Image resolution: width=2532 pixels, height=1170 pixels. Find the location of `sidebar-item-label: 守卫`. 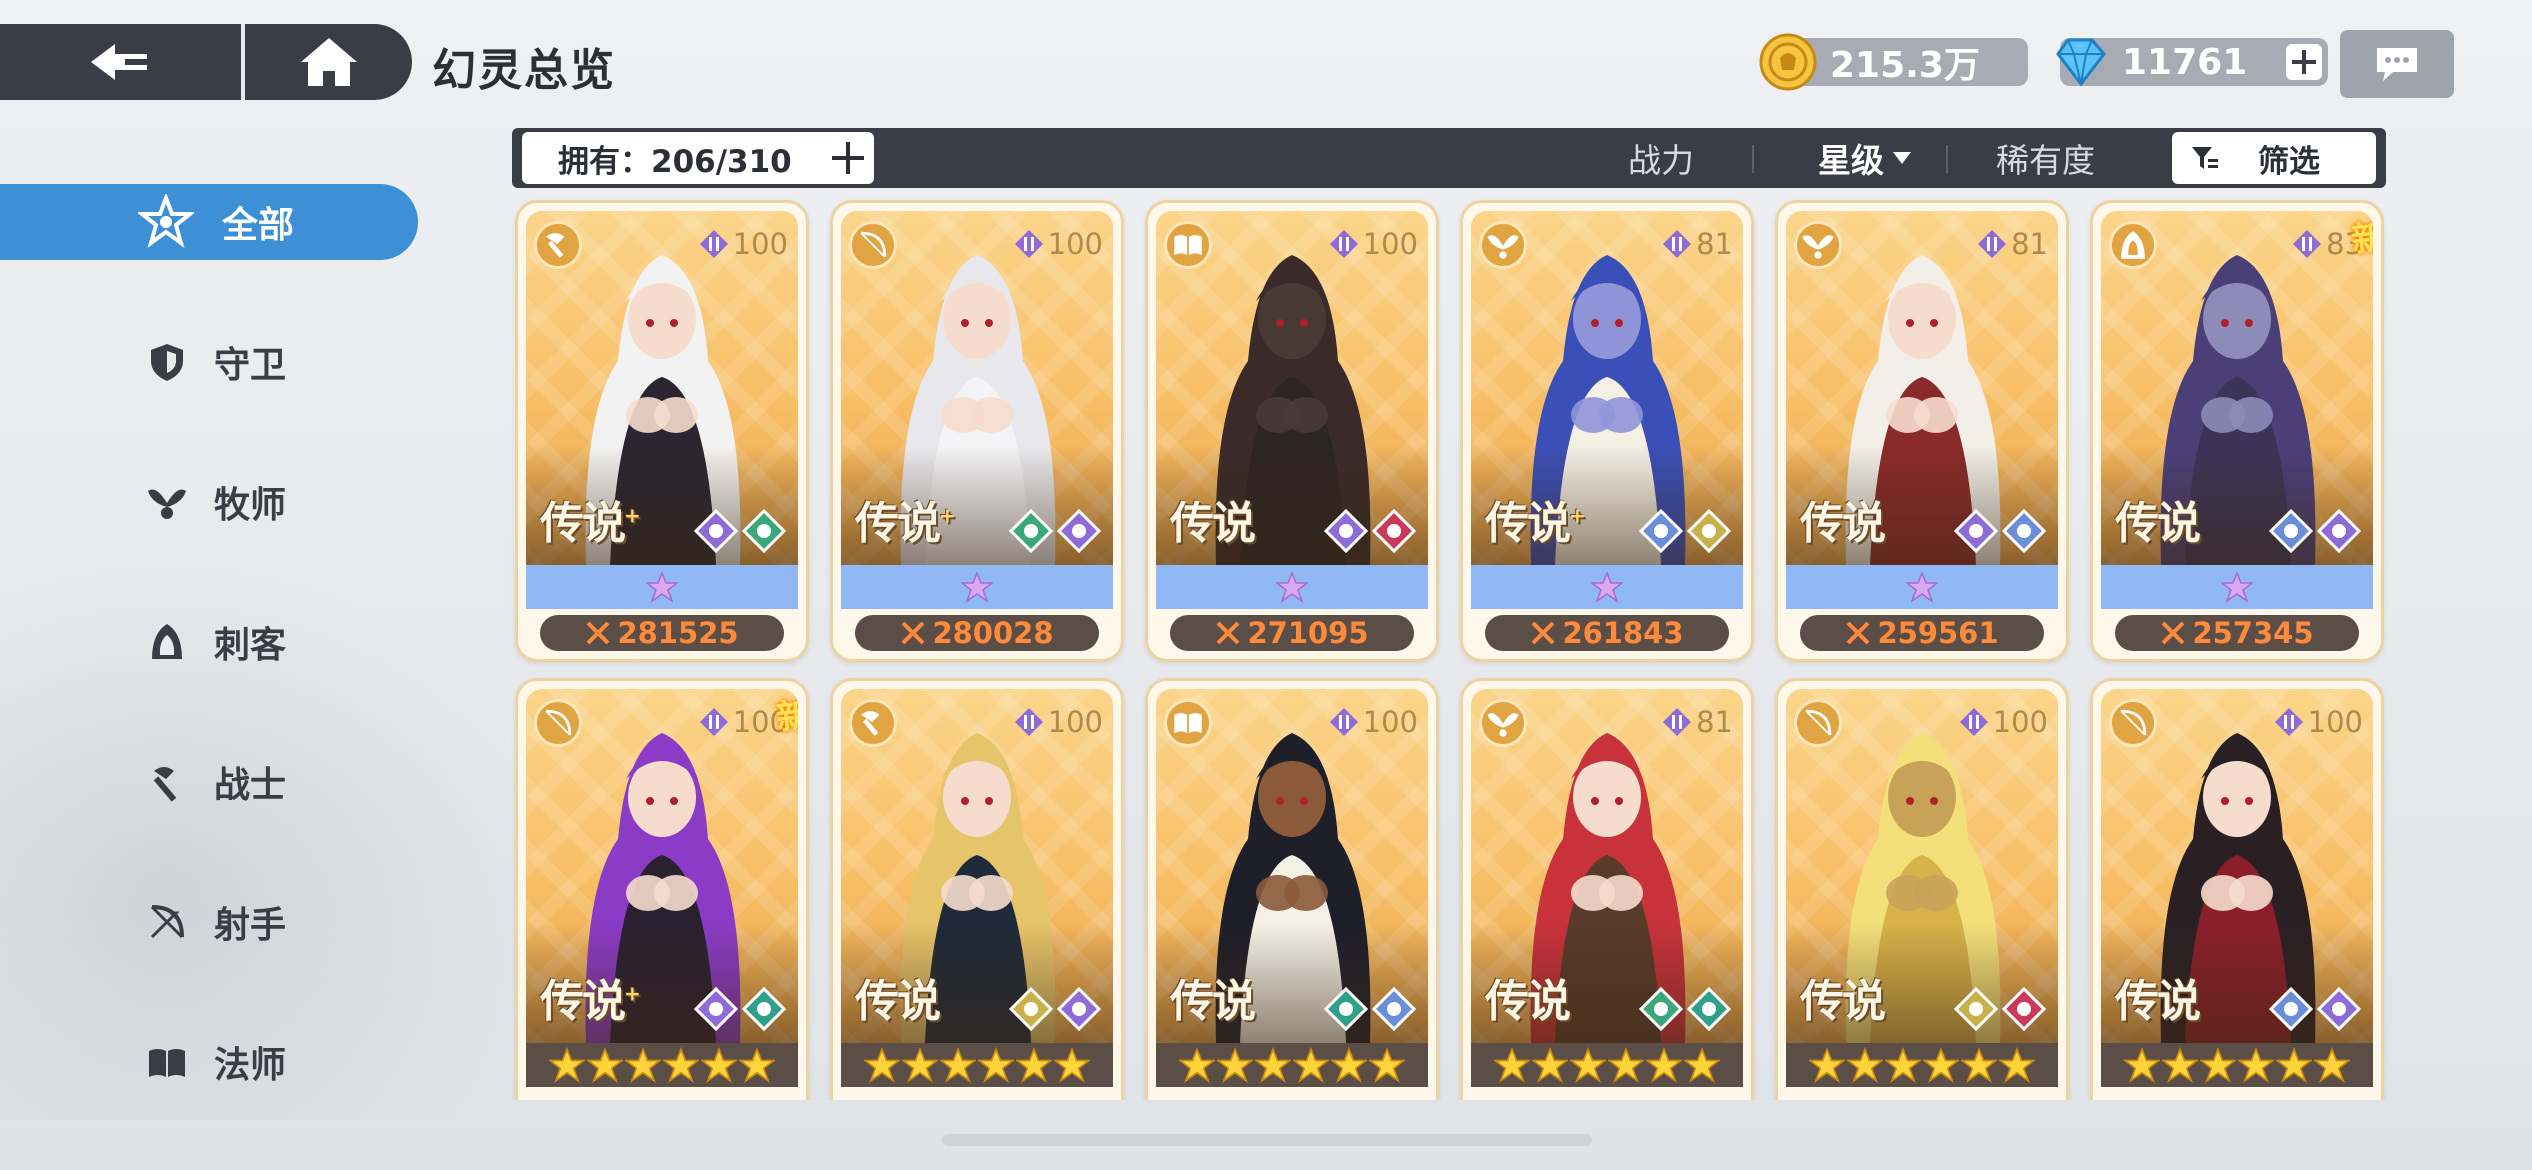

sidebar-item-label: 守卫 is located at coordinates (250, 365).